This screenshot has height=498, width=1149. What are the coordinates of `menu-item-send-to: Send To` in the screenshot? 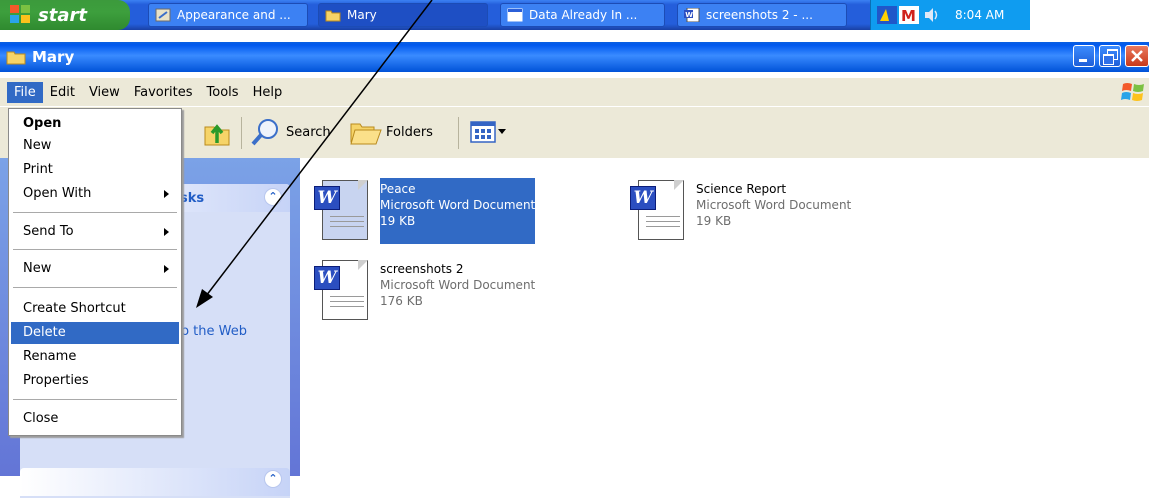 It's located at (95, 232).